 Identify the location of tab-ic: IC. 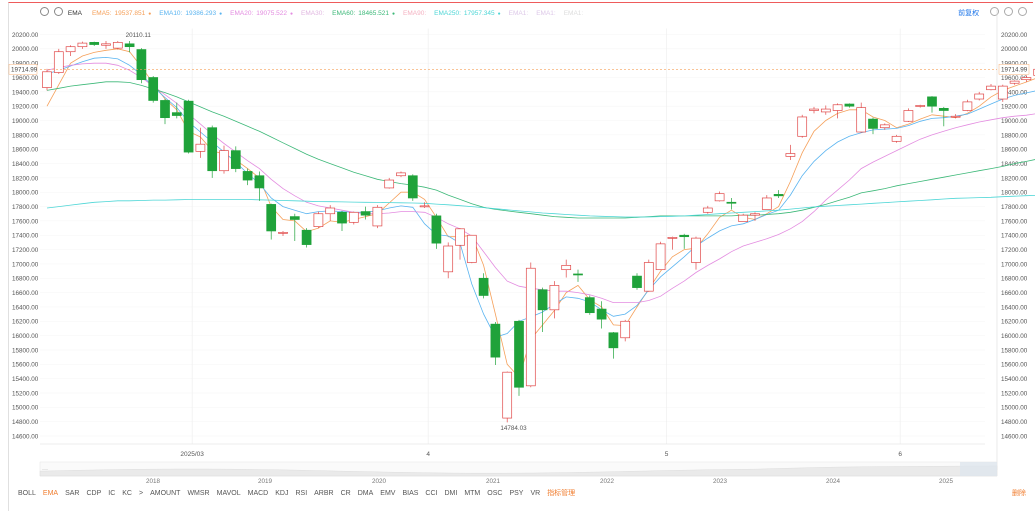
(111, 493).